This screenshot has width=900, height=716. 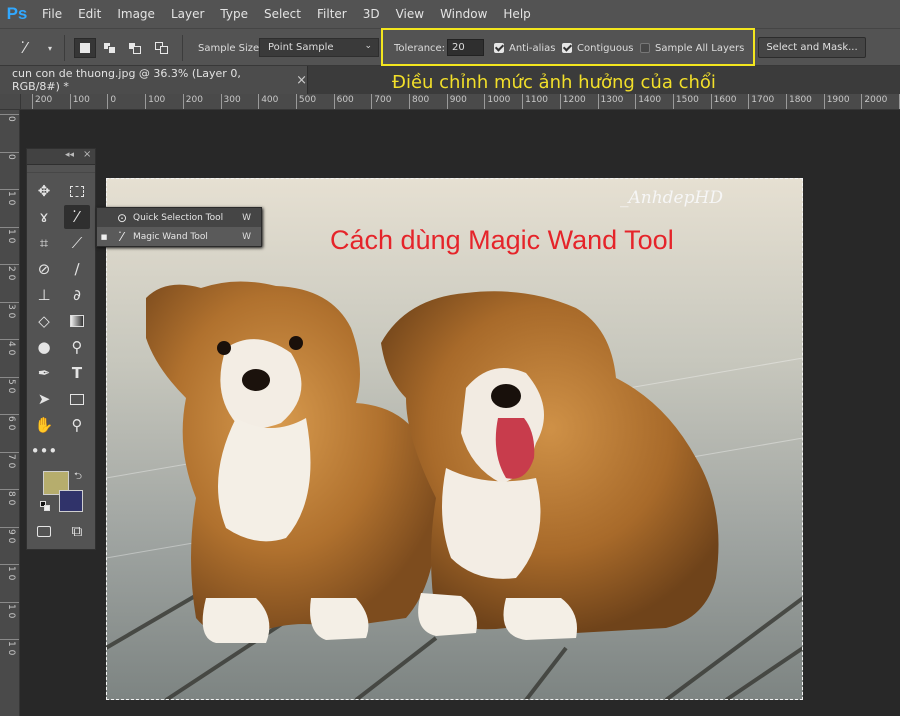 I want to click on add-to-selection-button, so click(x=110, y=48).